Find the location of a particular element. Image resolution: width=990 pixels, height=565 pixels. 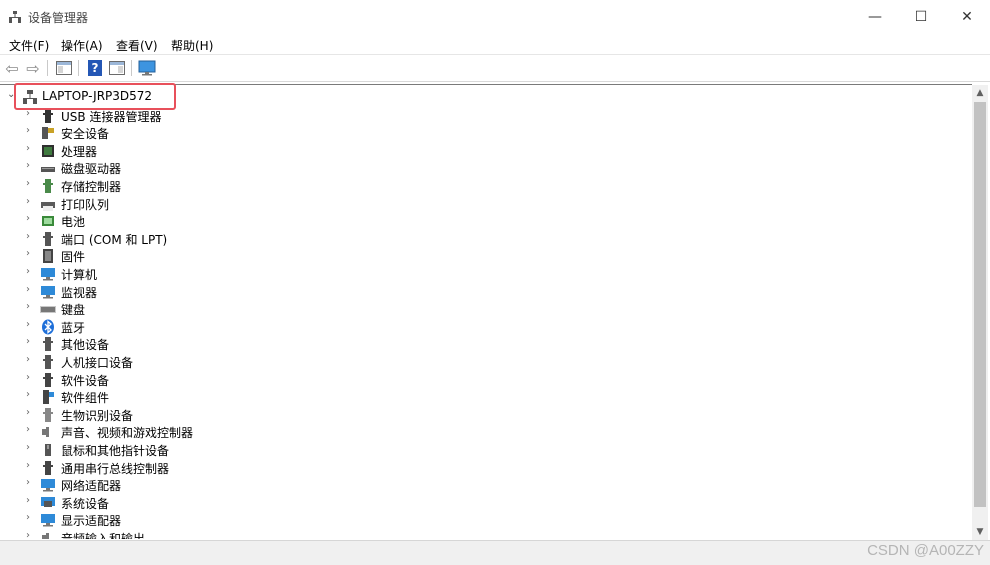

tree-item-label: 处理器 is located at coordinates (79, 151).